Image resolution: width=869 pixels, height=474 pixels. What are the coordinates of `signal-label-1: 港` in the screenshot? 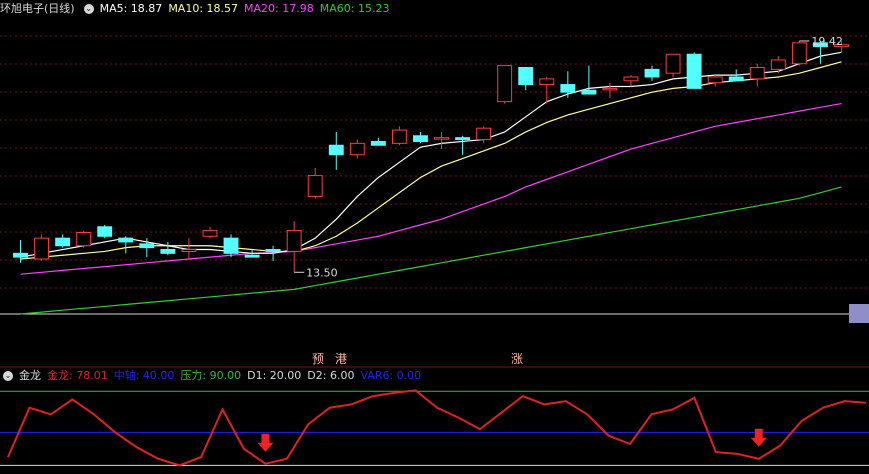 It's located at (341, 359).